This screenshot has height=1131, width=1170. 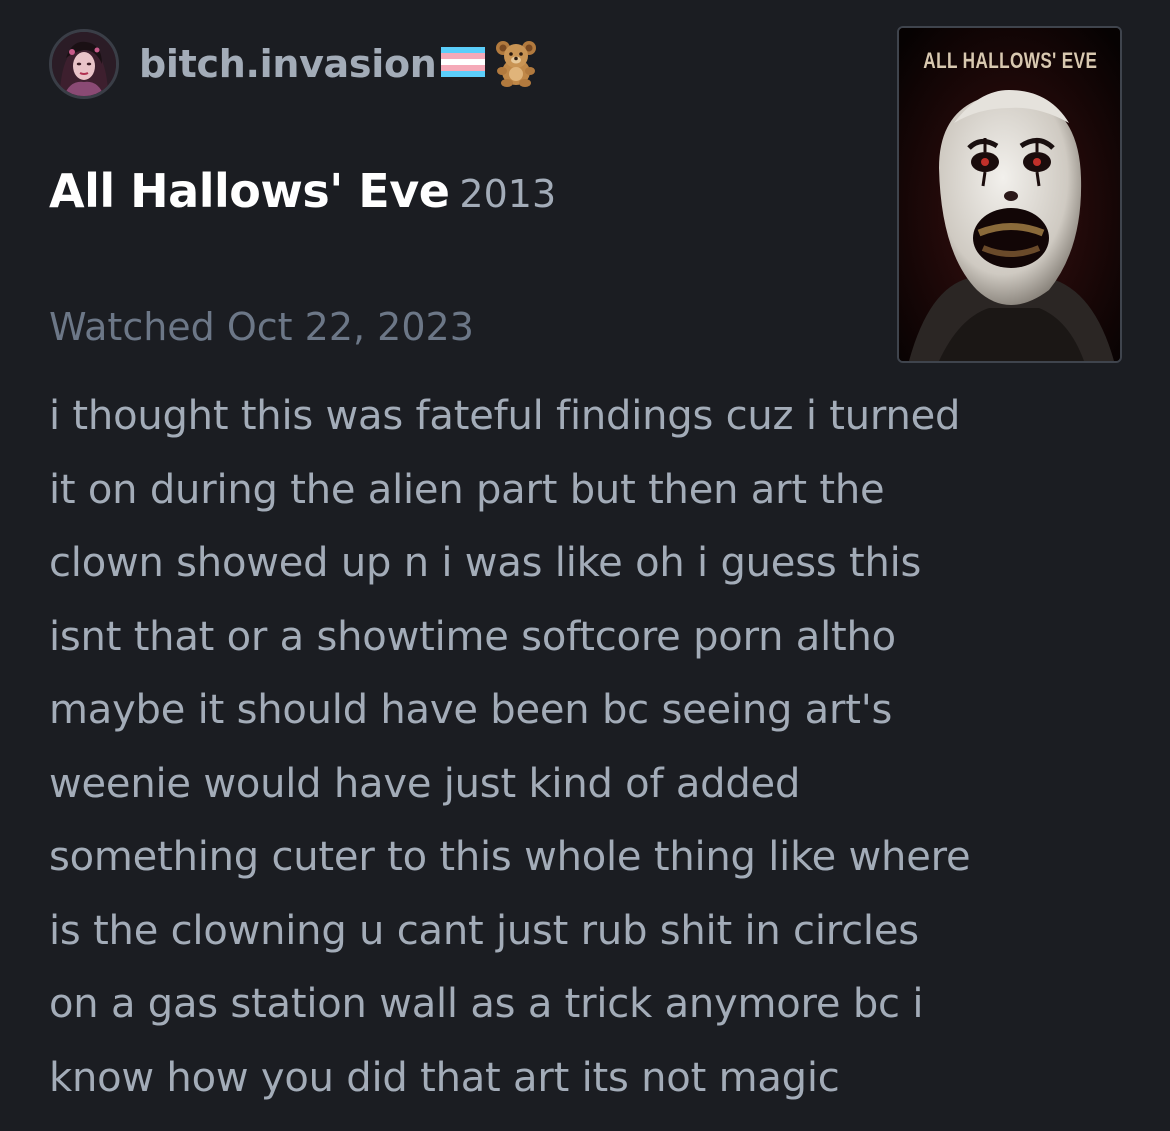 I want to click on review-header: bitch.invasion, so click(x=295, y=64).